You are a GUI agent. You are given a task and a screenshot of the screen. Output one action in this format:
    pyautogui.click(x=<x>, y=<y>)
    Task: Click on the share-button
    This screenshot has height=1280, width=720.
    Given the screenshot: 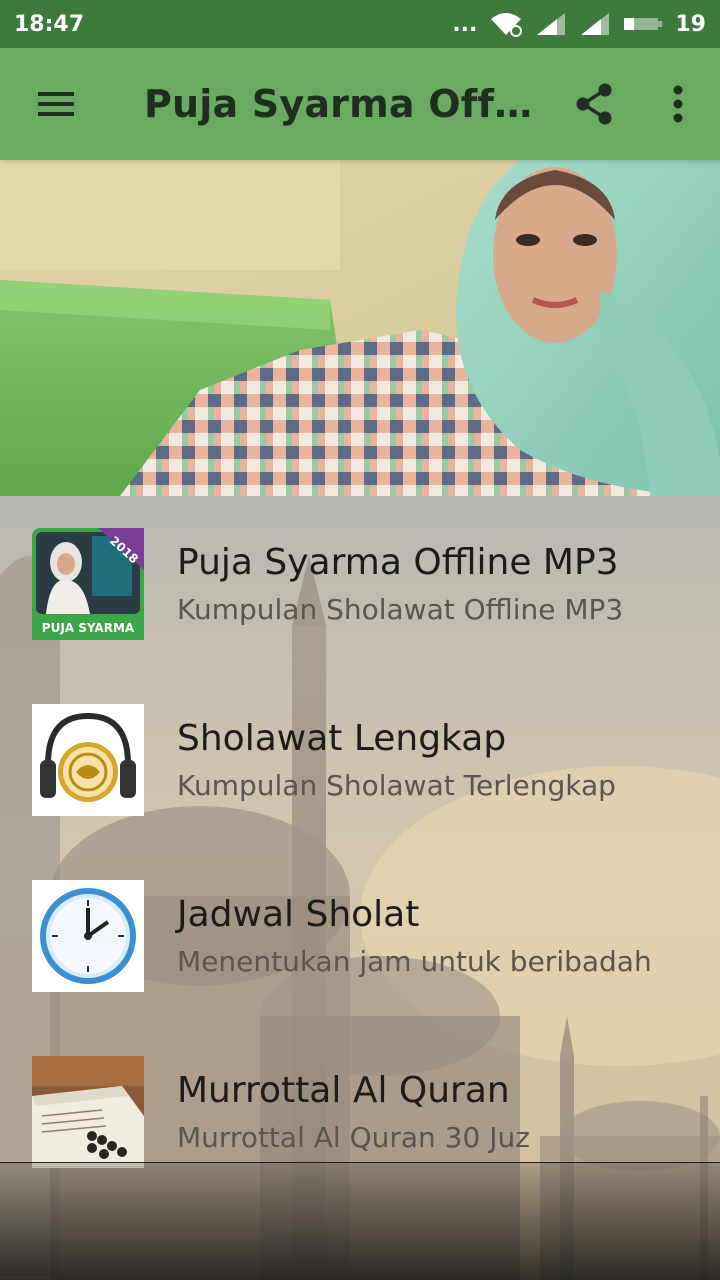 What is the action you would take?
    pyautogui.click(x=594, y=104)
    